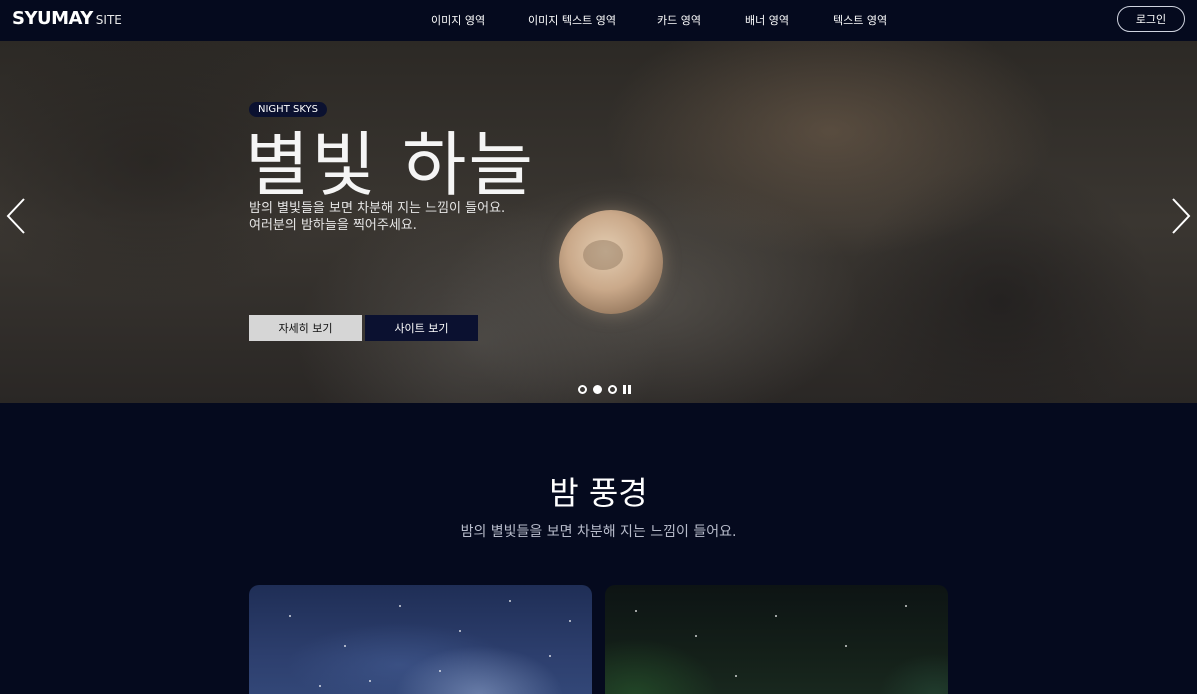  What do you see at coordinates (420, 639) in the screenshot?
I see `card-starry-sky` at bounding box center [420, 639].